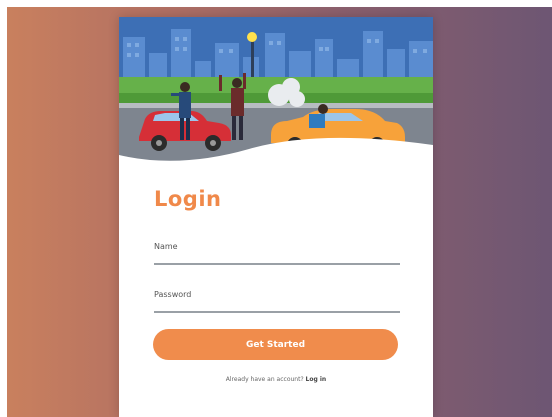 Image resolution: width=552 pixels, height=417 pixels. I want to click on log-in-link: Log in, so click(316, 379).